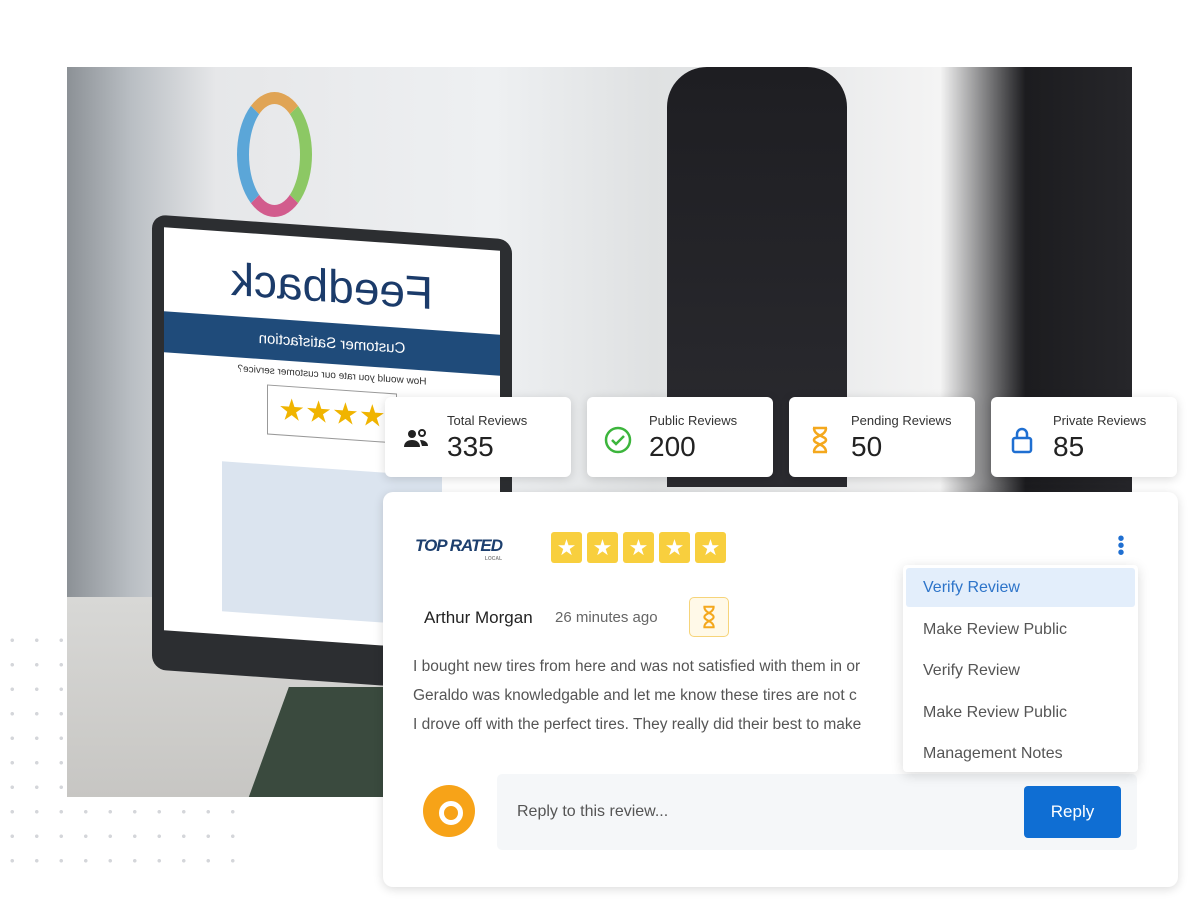 The width and height of the screenshot is (1200, 921). I want to click on pending-status-badge, so click(709, 617).